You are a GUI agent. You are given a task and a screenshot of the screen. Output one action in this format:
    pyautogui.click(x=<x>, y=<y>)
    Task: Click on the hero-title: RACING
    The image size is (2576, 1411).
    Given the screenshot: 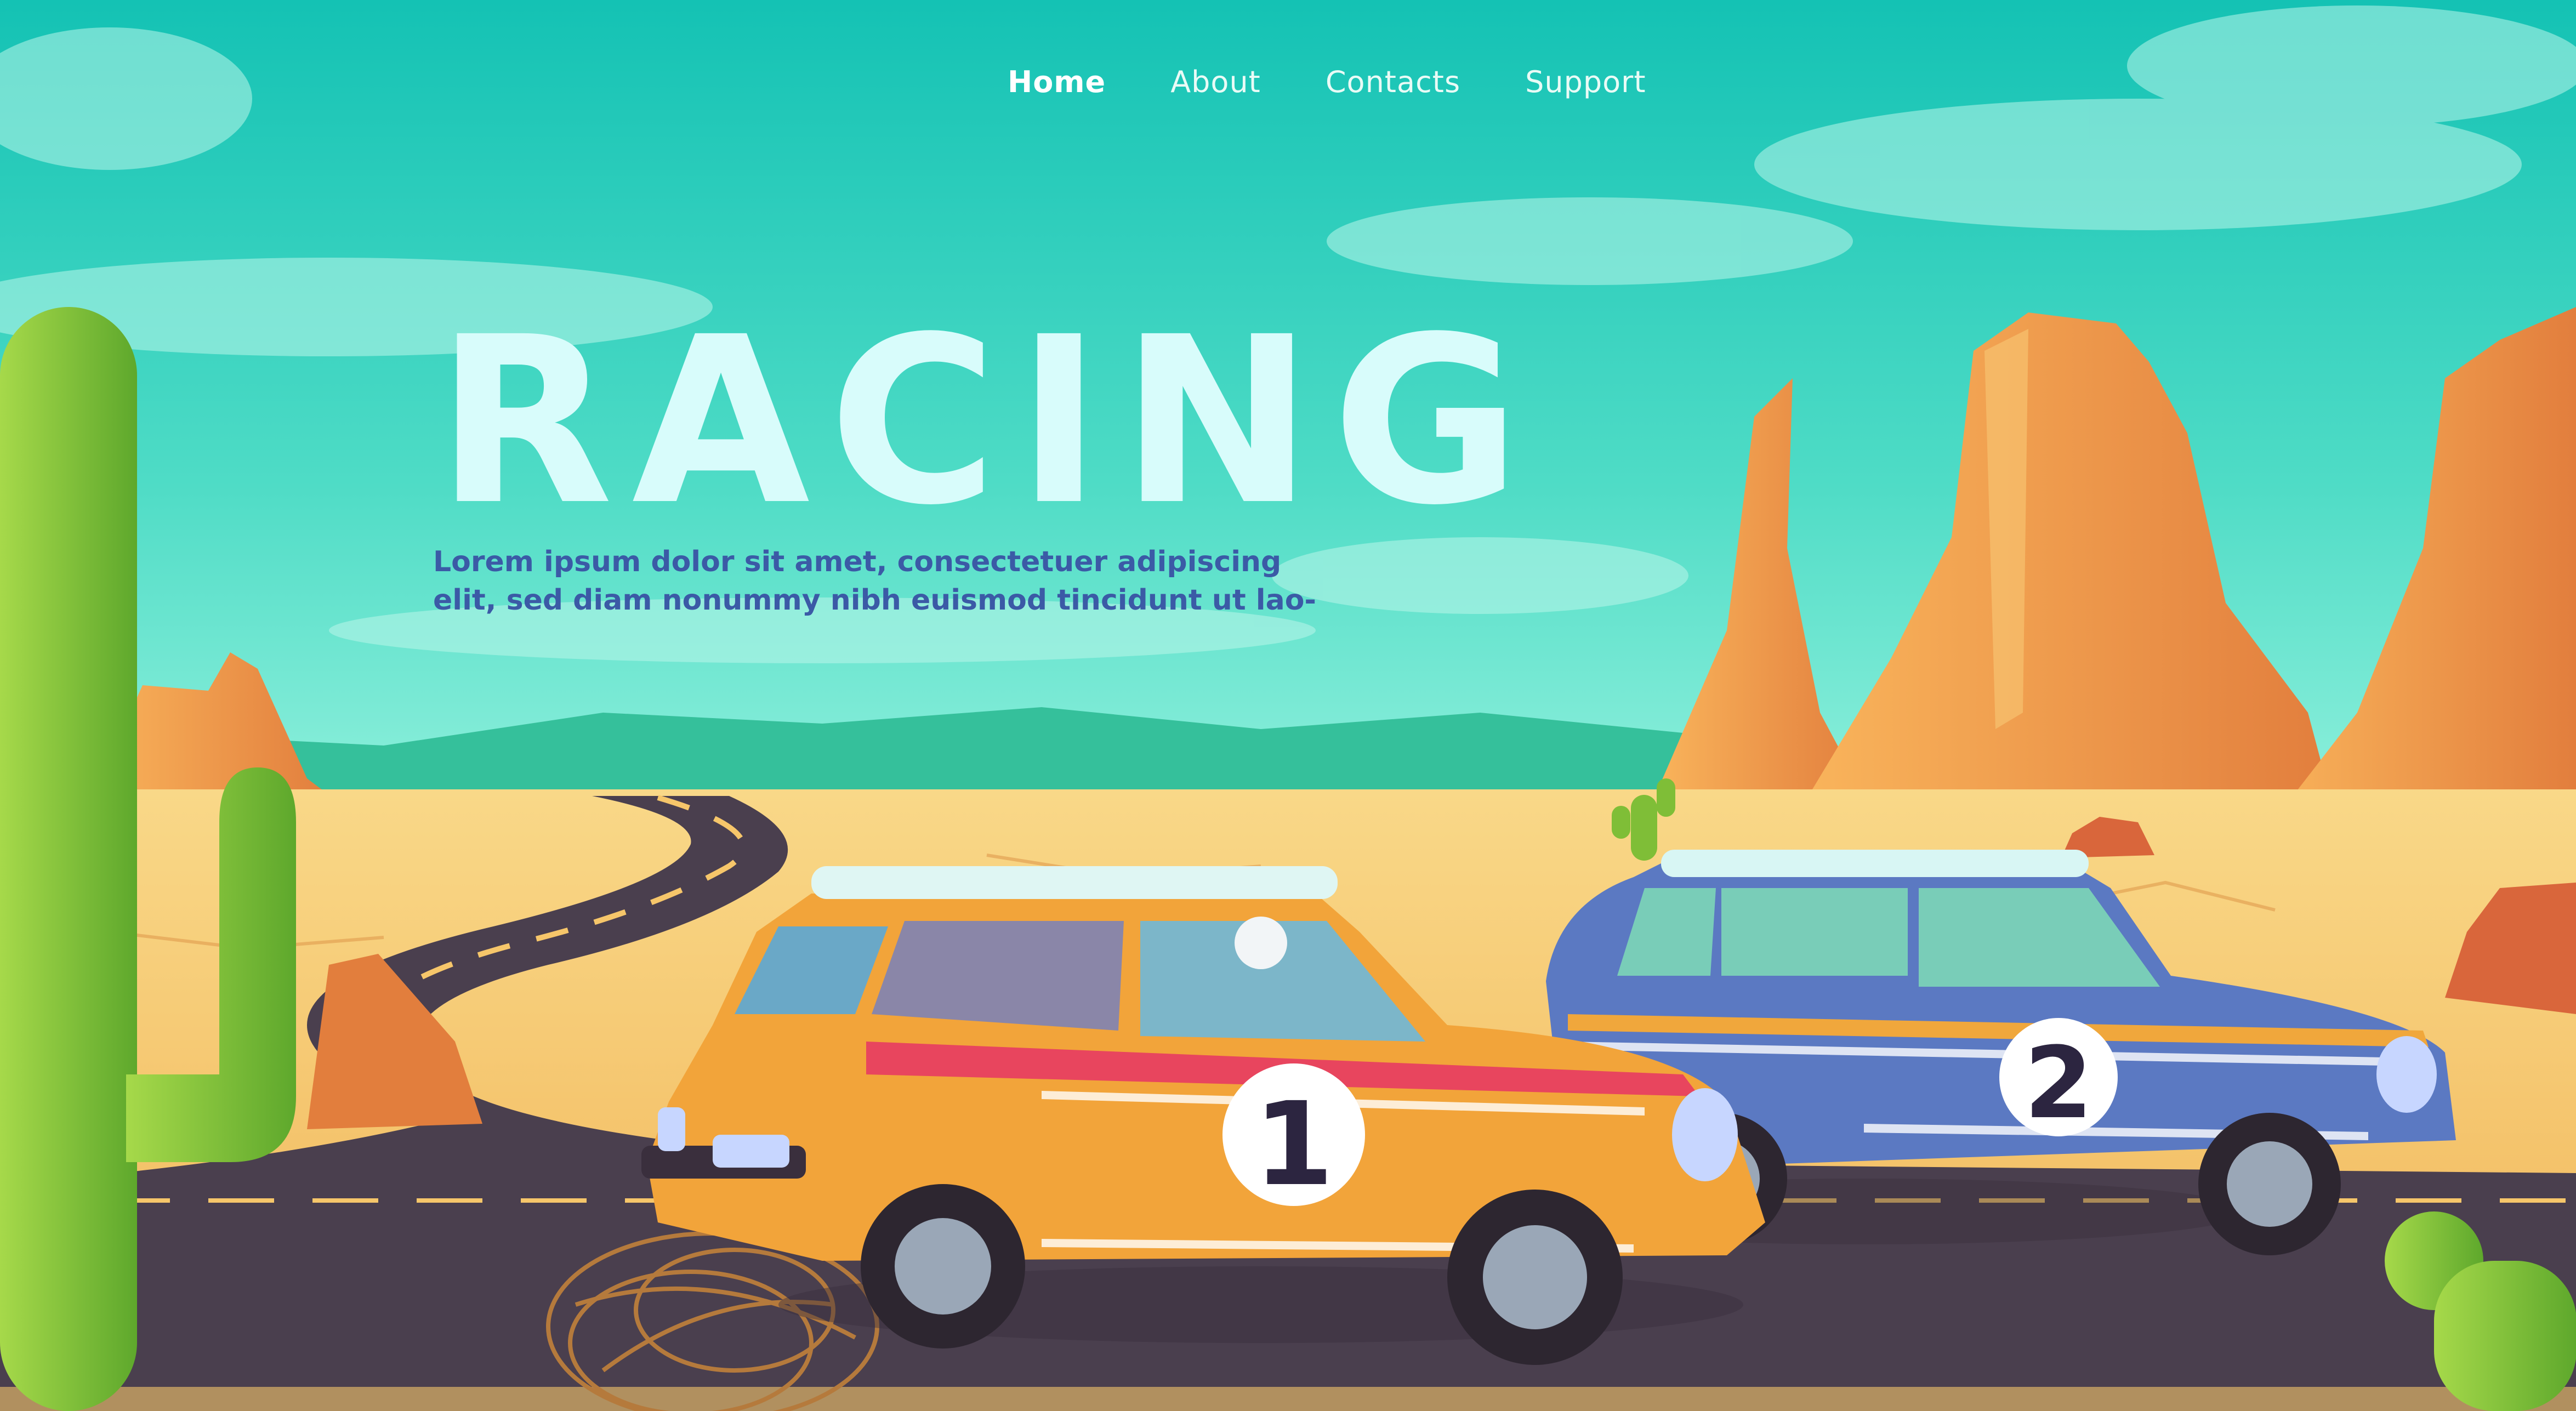 What is the action you would take?
    pyautogui.click(x=988, y=422)
    